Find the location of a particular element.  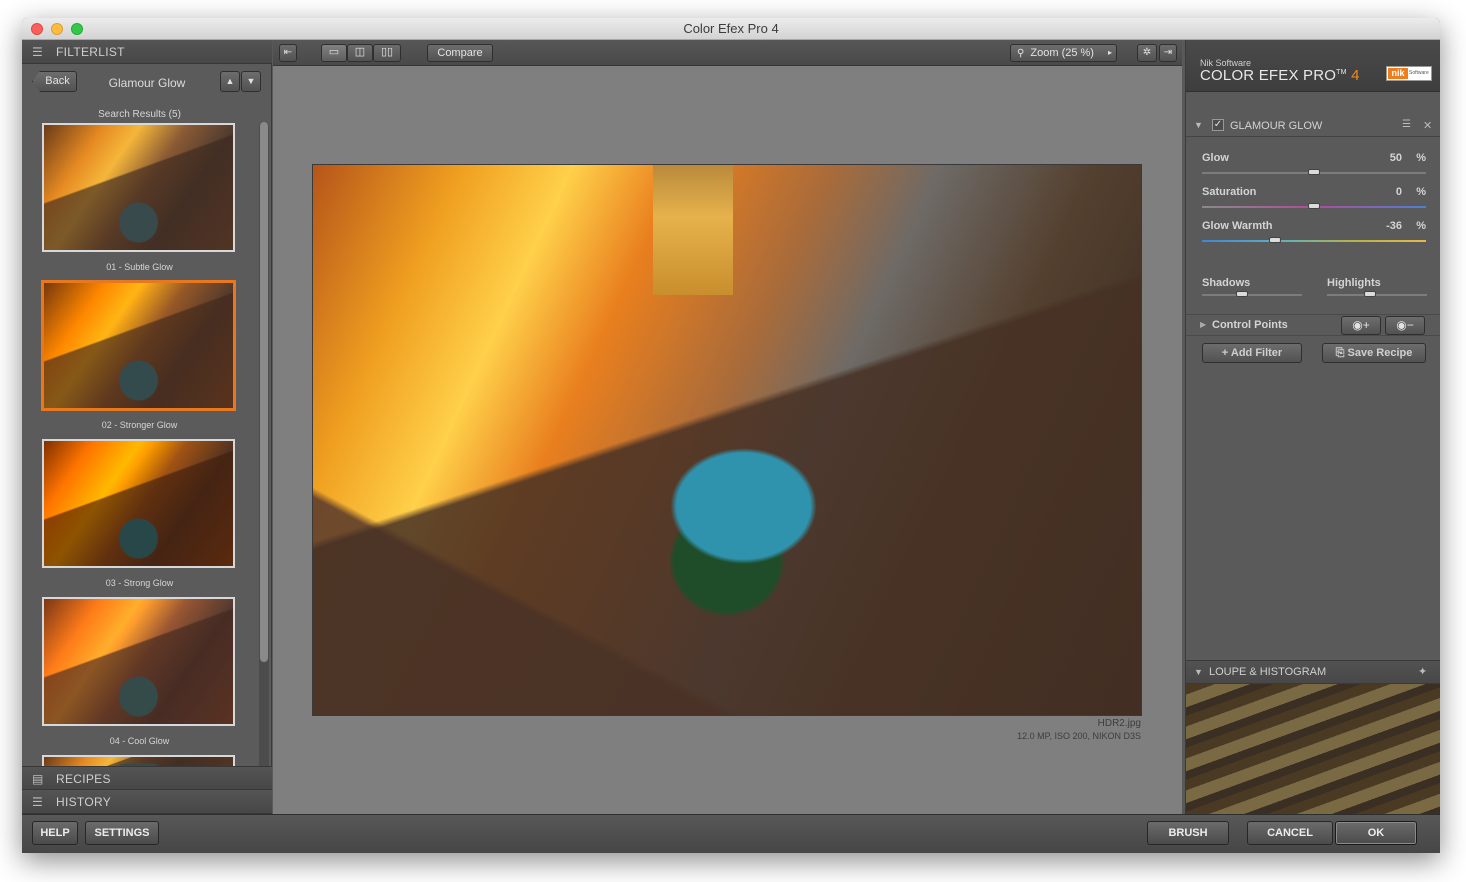

brand-version: 4 is located at coordinates (1355, 75).